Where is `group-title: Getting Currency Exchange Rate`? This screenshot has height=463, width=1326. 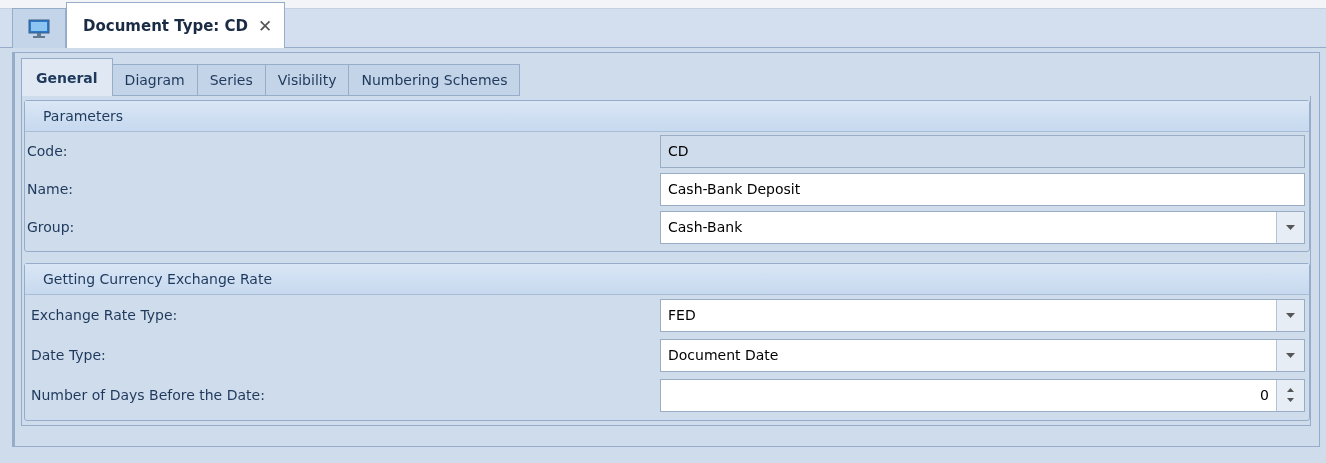
group-title: Getting Currency Exchange Rate is located at coordinates (158, 279).